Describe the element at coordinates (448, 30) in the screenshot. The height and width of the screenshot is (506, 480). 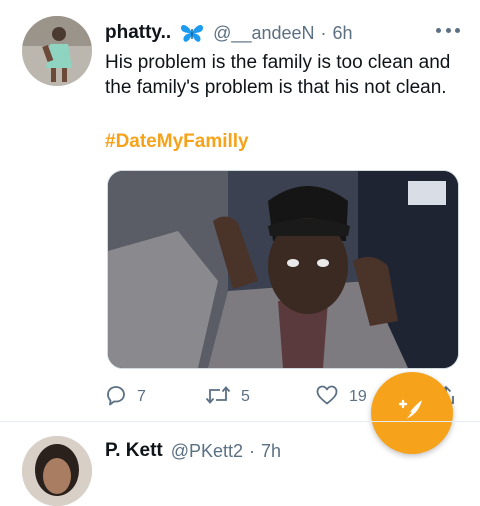
I see `more-options-icon` at that location.